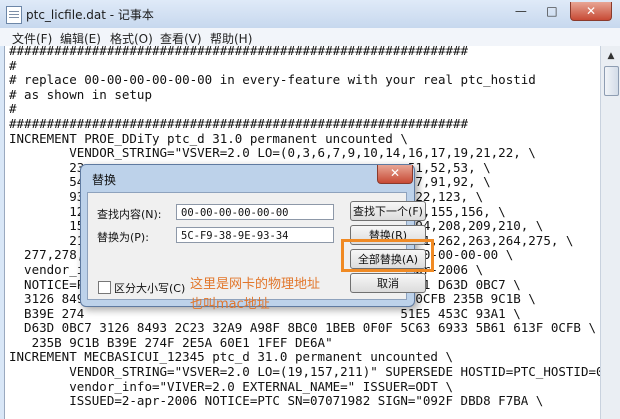 The image size is (620, 419). Describe the element at coordinates (123, 237) in the screenshot. I see `replace-label: 替换为(P):` at that location.